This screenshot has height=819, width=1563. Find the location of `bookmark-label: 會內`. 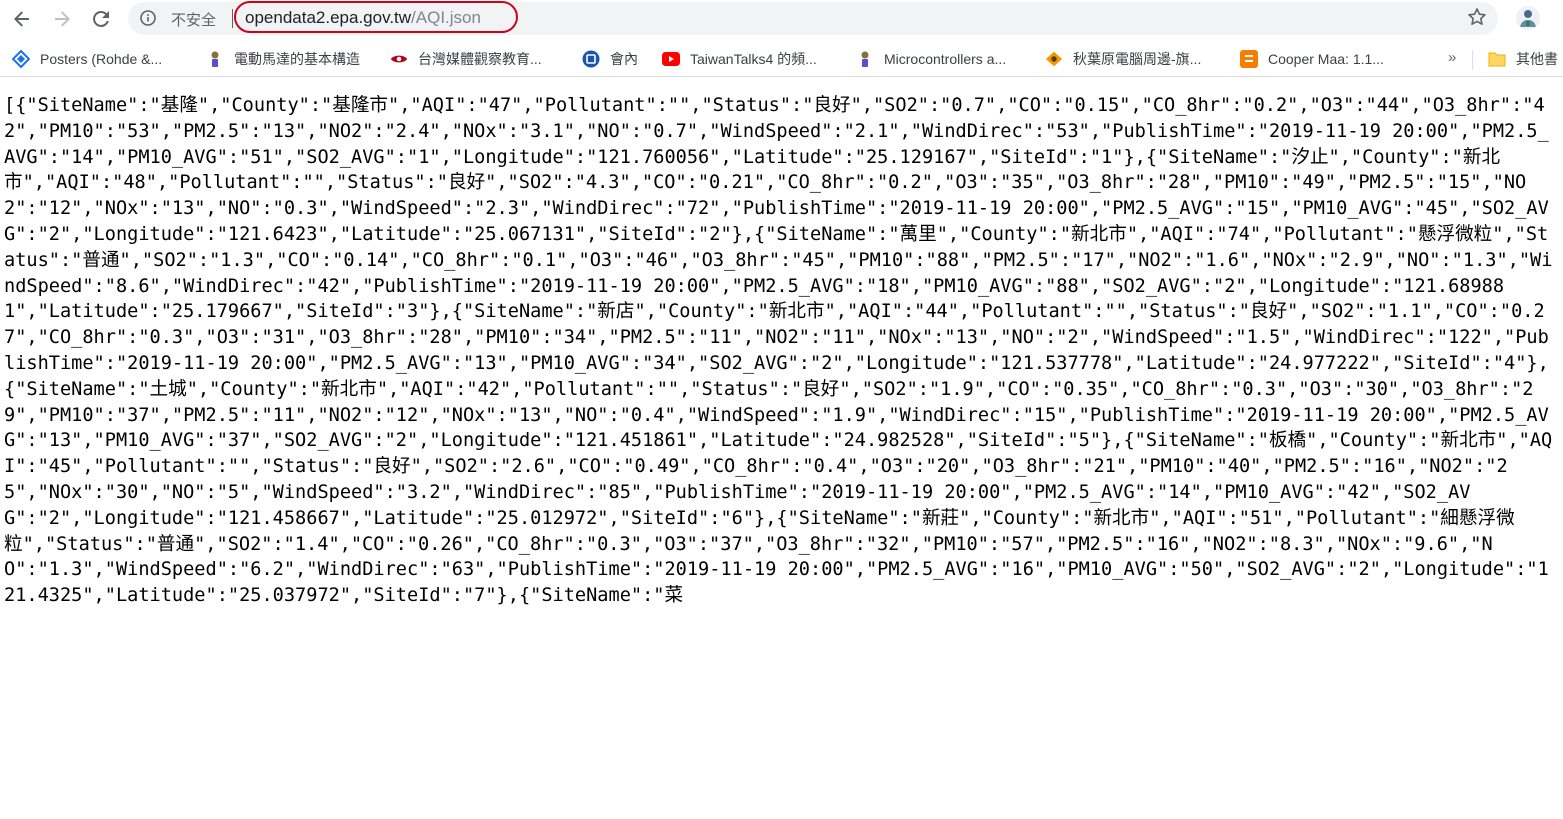

bookmark-label: 會內 is located at coordinates (624, 59).